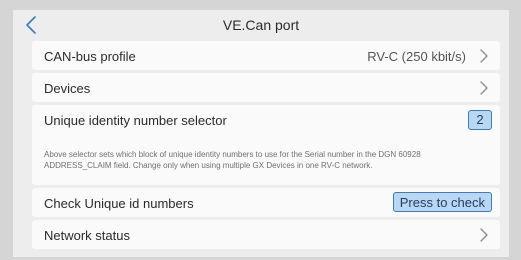 This screenshot has height=260, width=521. I want to click on page-title: VE.Can port, so click(261, 25).